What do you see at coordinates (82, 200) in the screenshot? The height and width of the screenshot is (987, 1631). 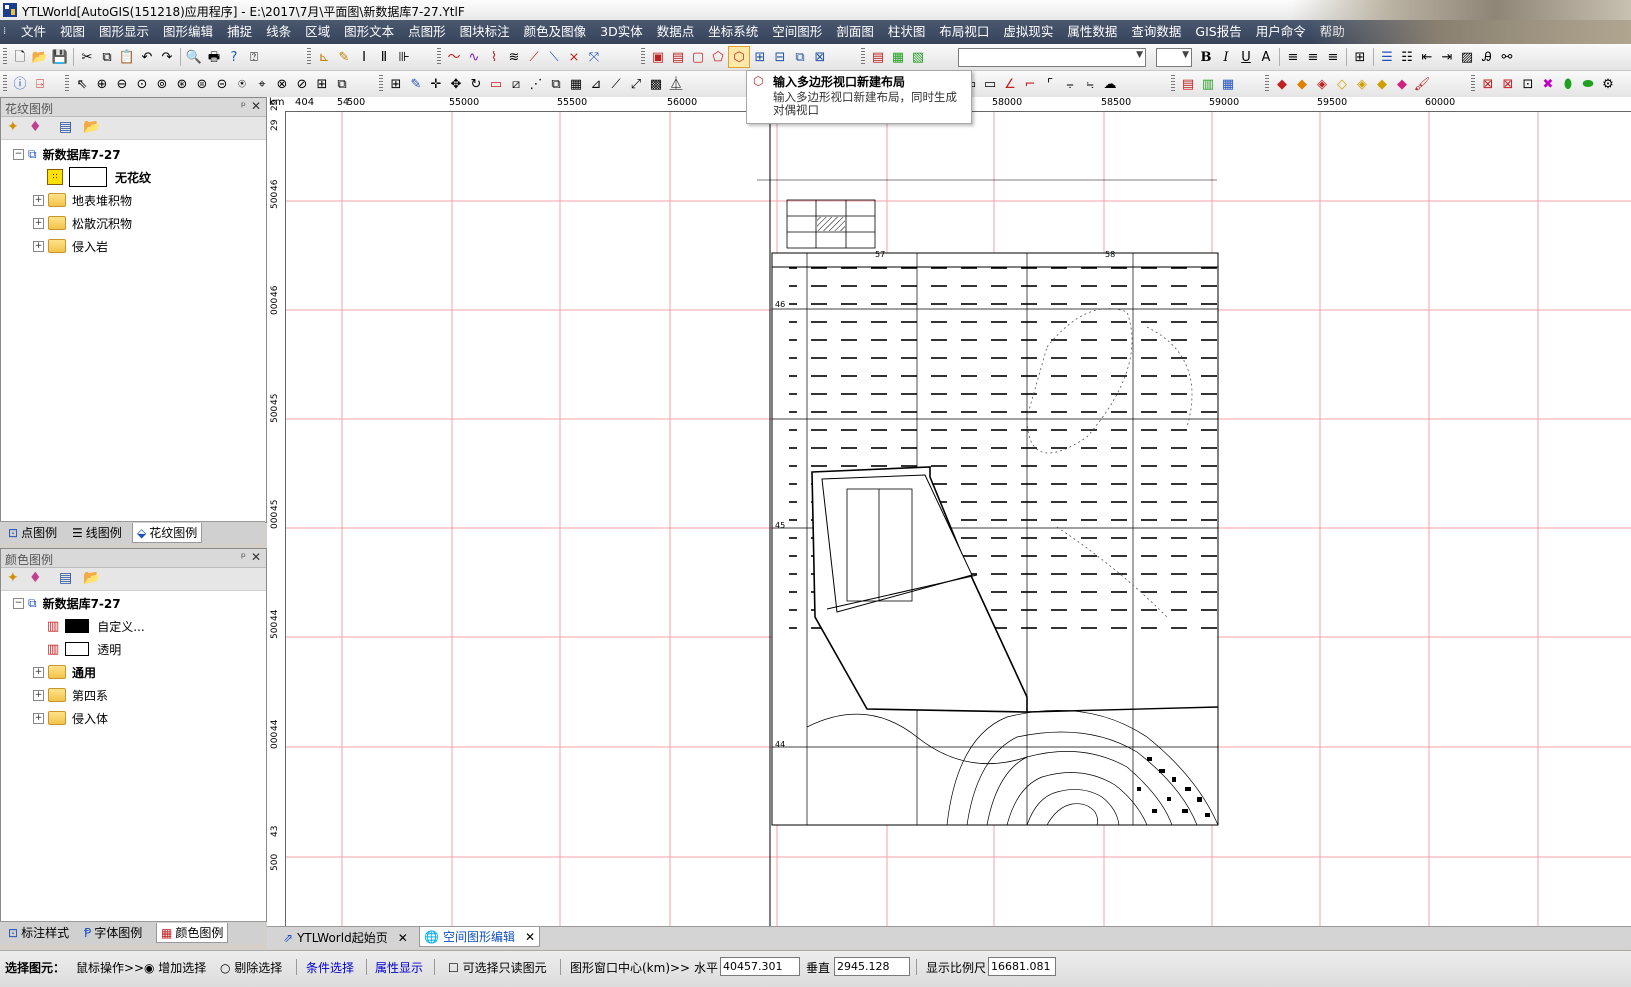 I see `tree-item-surface: + 地表堆积物` at bounding box center [82, 200].